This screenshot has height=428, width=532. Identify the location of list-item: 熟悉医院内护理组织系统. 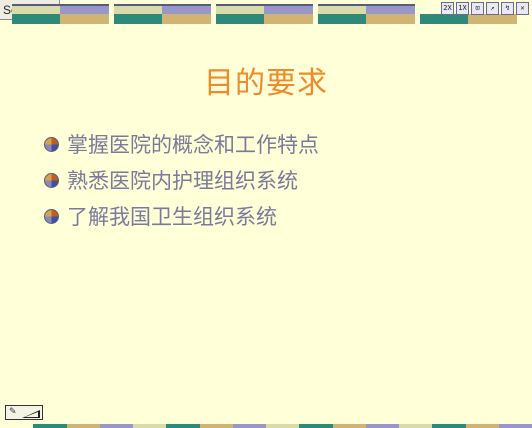
(181, 180).